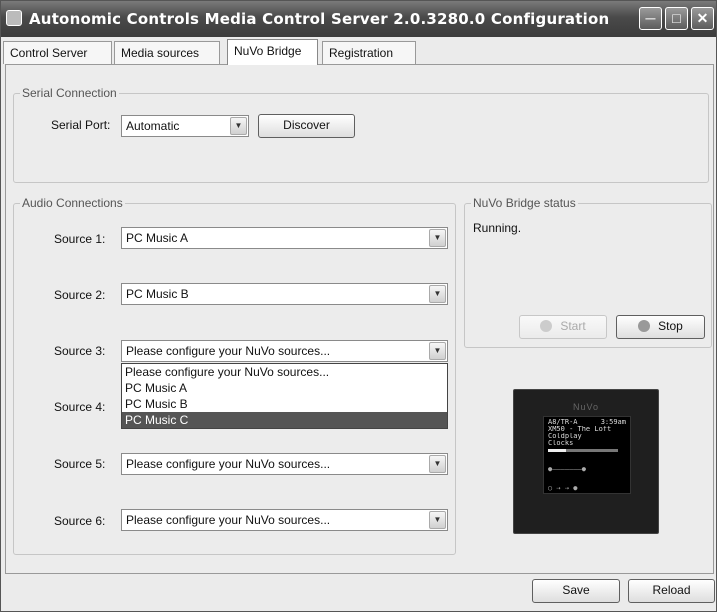  What do you see at coordinates (81, 125) in the screenshot?
I see `serial-port-label: Serial Port:` at bounding box center [81, 125].